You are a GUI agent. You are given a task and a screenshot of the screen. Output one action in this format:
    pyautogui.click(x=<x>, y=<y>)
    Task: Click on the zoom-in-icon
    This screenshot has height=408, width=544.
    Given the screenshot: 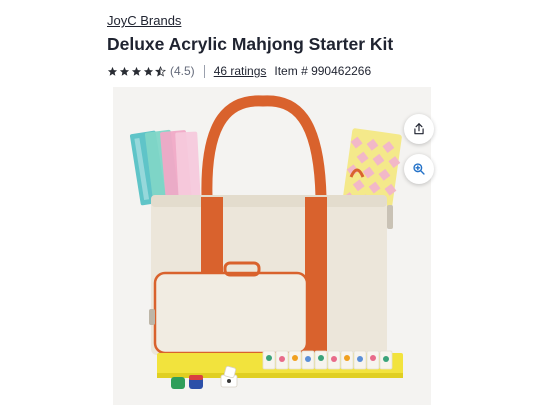 What is the action you would take?
    pyautogui.click(x=419, y=169)
    